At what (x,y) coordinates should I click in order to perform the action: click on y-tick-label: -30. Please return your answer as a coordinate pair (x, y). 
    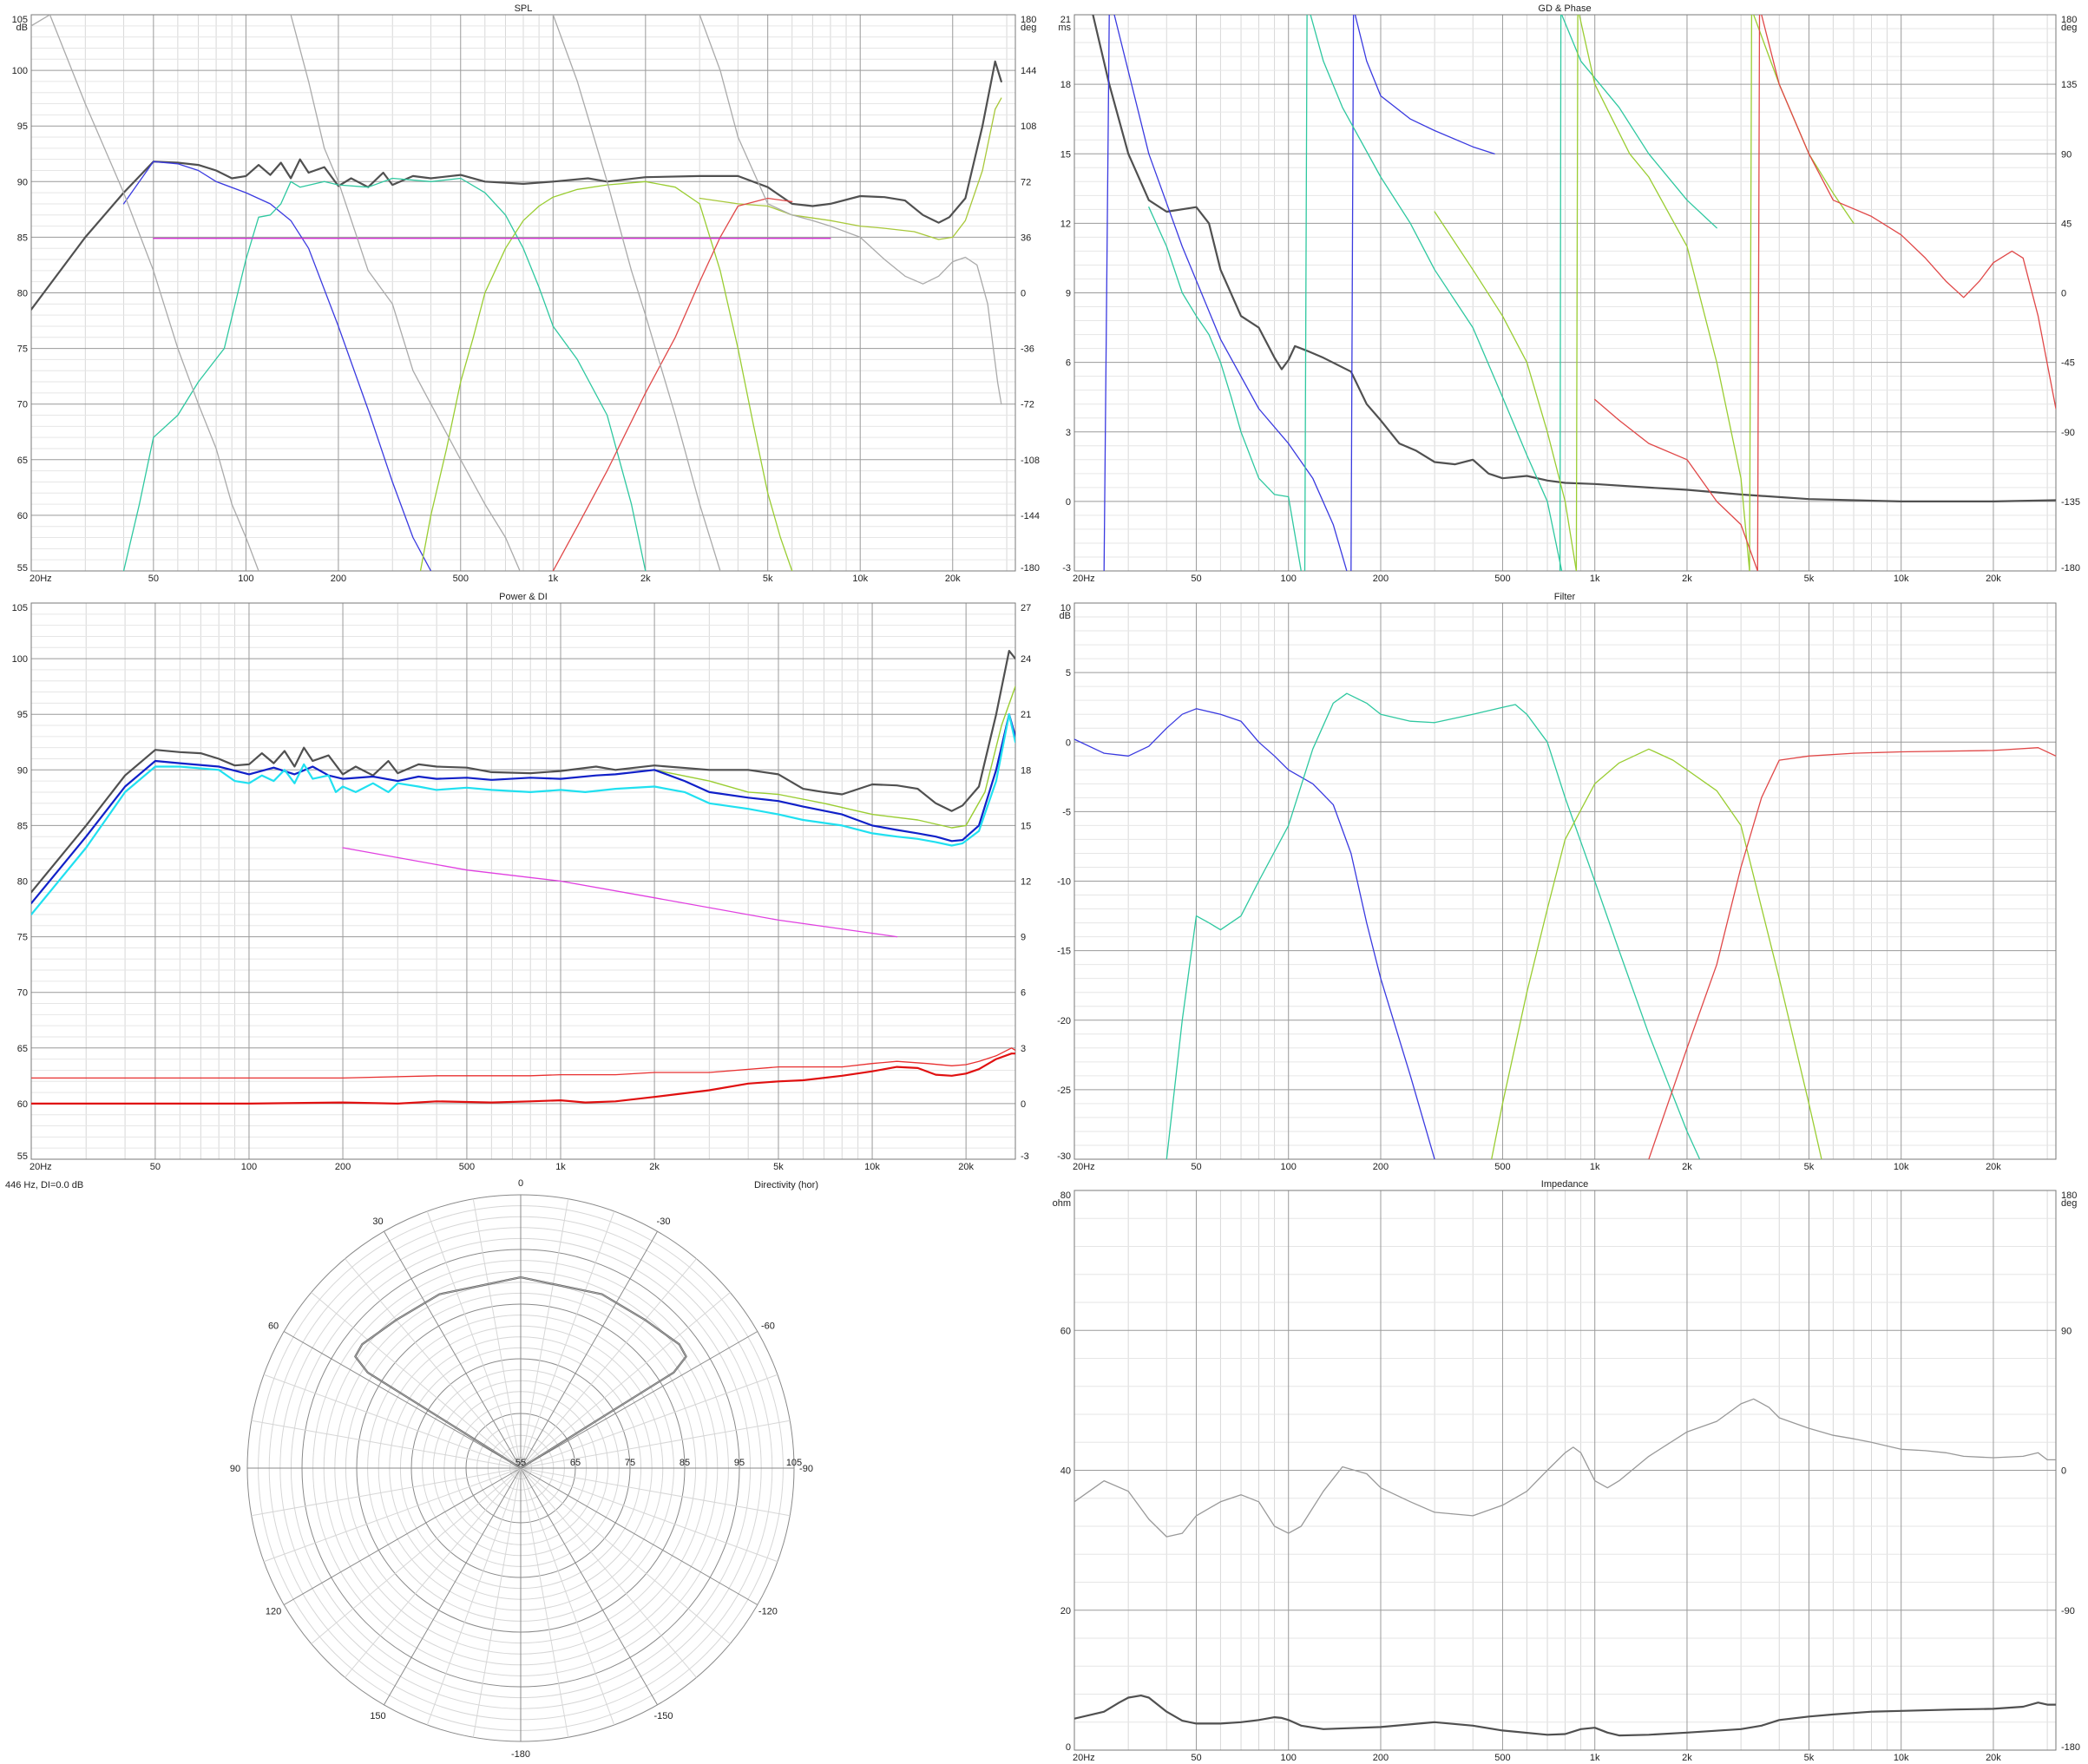
    Looking at the image, I should click on (1064, 1156).